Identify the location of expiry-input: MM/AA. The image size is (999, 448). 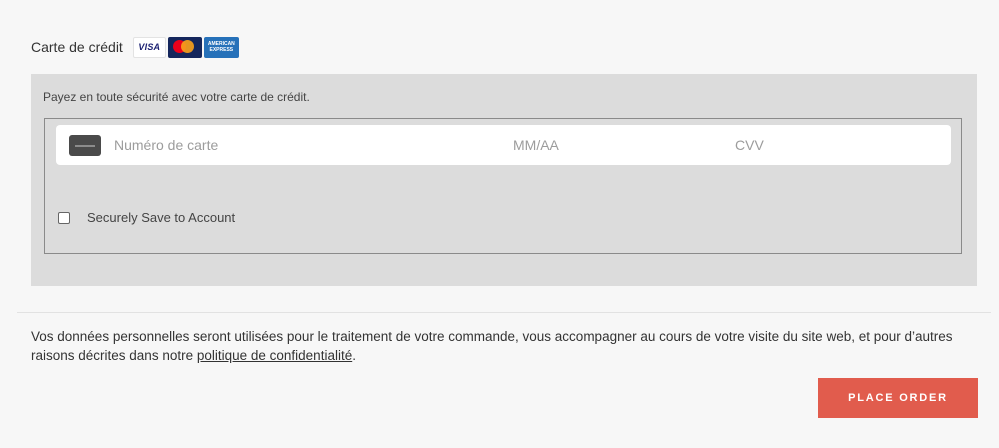
(536, 145).